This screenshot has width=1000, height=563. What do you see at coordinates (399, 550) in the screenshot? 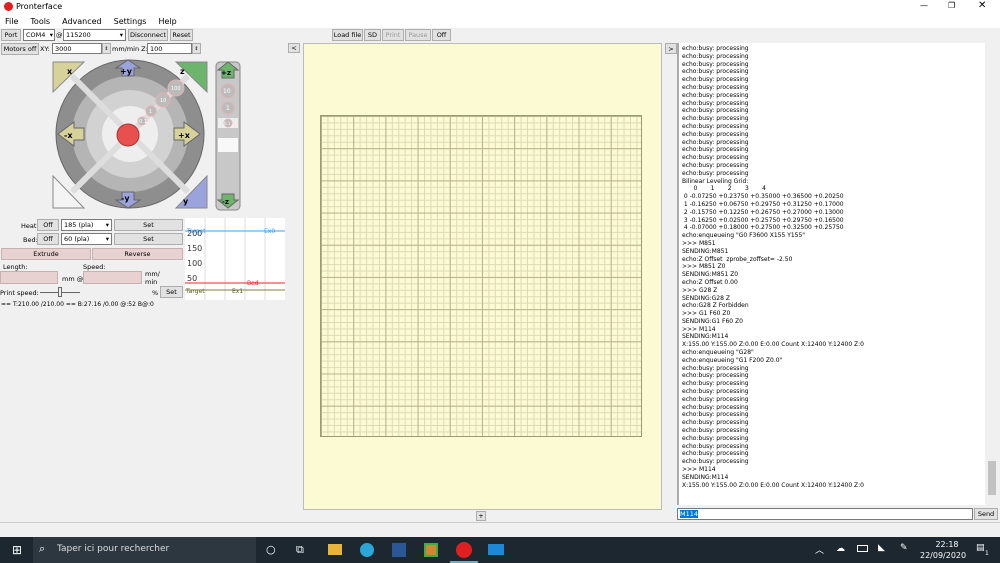
I see `word-icon` at bounding box center [399, 550].